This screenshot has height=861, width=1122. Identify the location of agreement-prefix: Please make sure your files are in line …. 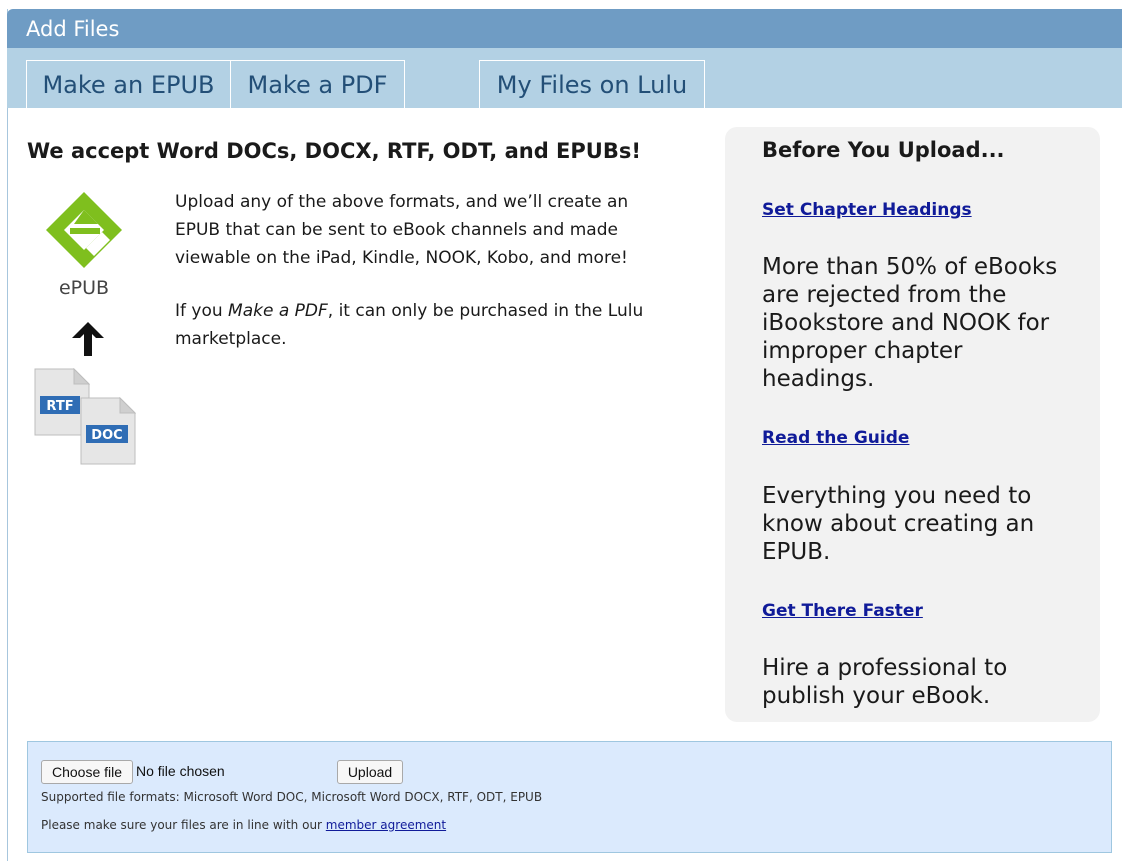
(183, 825).